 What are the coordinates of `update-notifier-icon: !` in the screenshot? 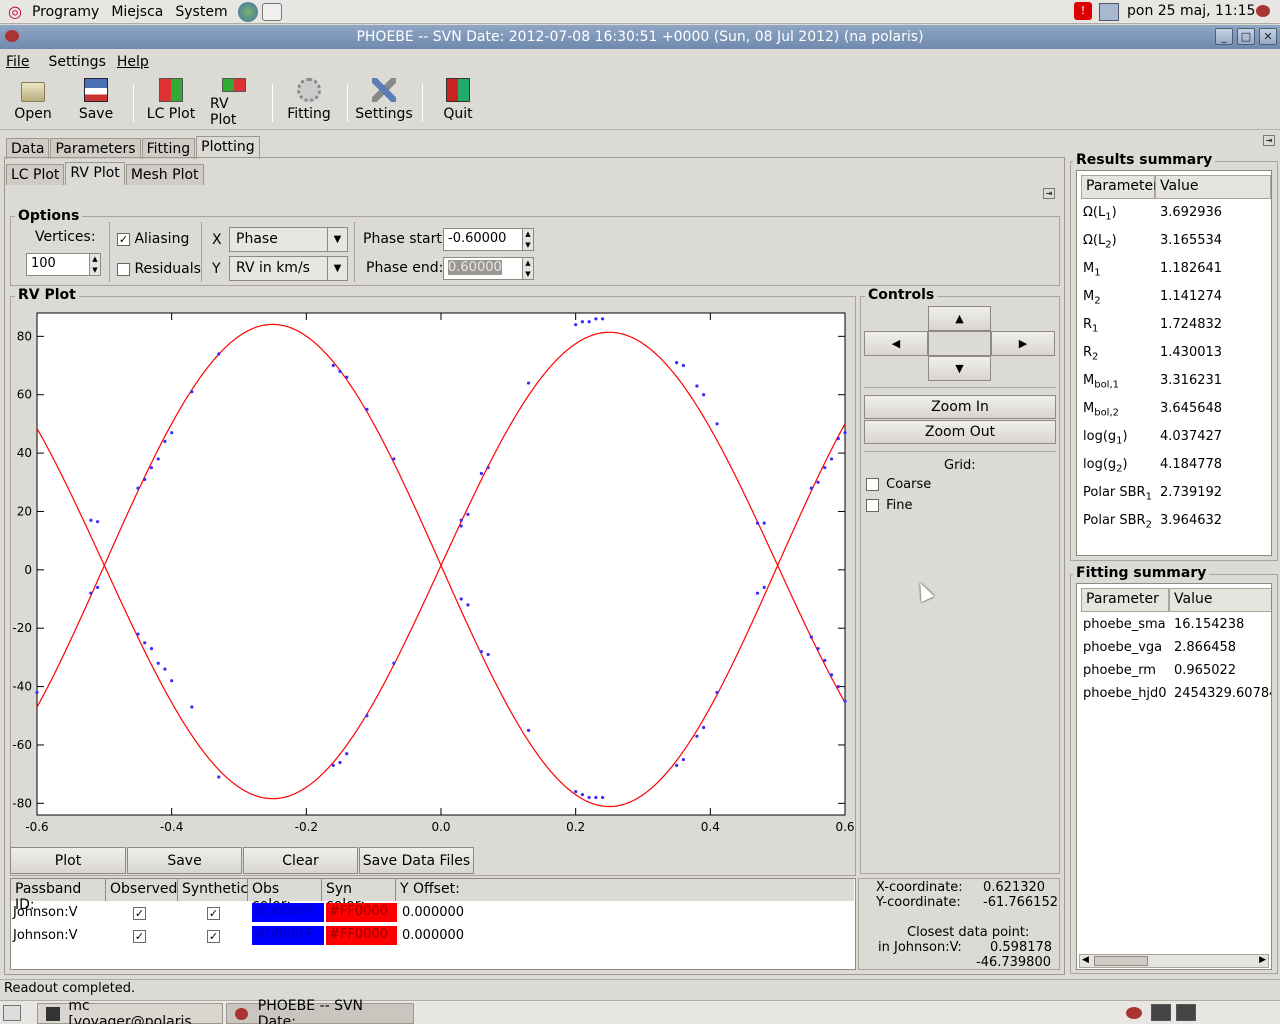 It's located at (1083, 11).